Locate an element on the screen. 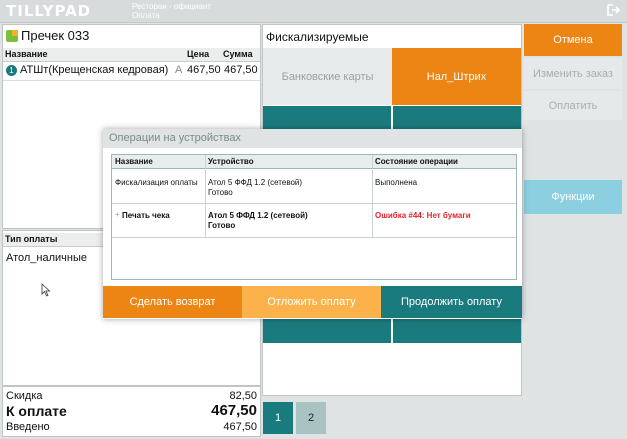  payment-type-label: Тип оплаты is located at coordinates (31, 239).